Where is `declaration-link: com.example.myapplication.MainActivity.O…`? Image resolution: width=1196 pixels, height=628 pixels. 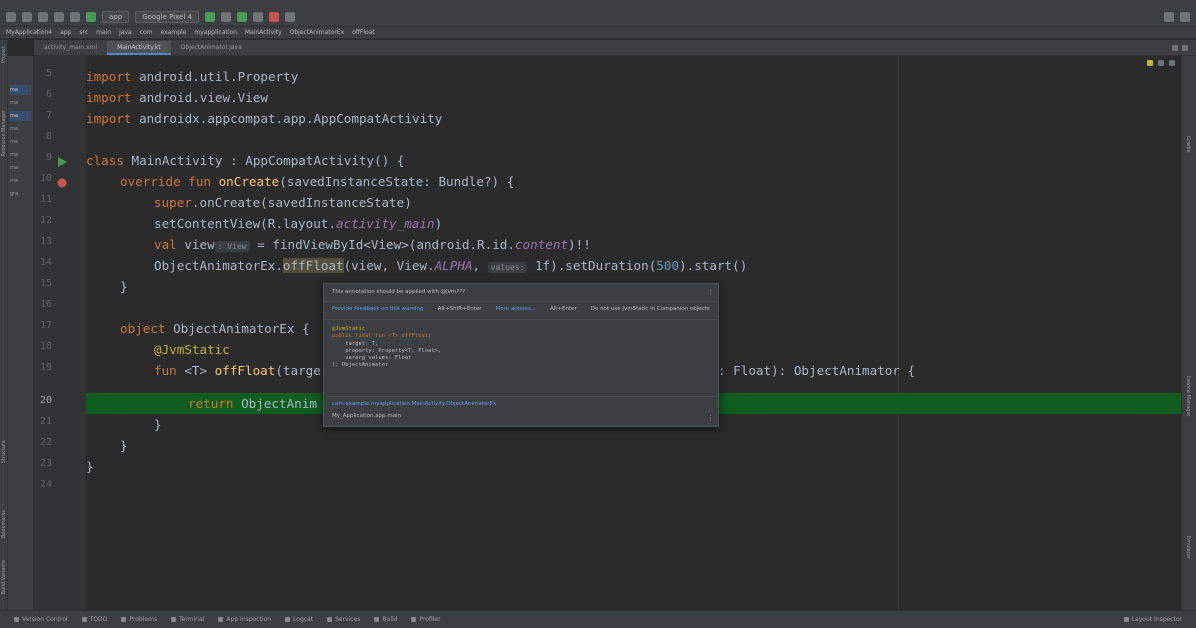
declaration-link: com.example.myapplication.MainActivity.O… is located at coordinates (521, 404).